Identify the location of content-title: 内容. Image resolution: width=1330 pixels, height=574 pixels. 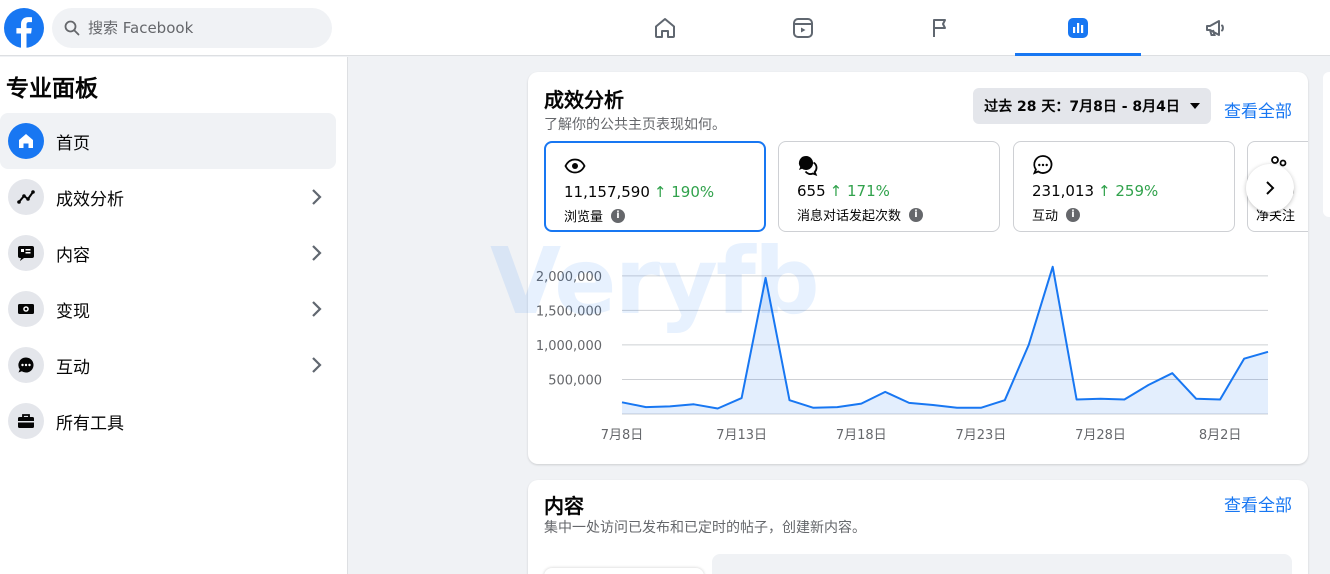
(564, 506).